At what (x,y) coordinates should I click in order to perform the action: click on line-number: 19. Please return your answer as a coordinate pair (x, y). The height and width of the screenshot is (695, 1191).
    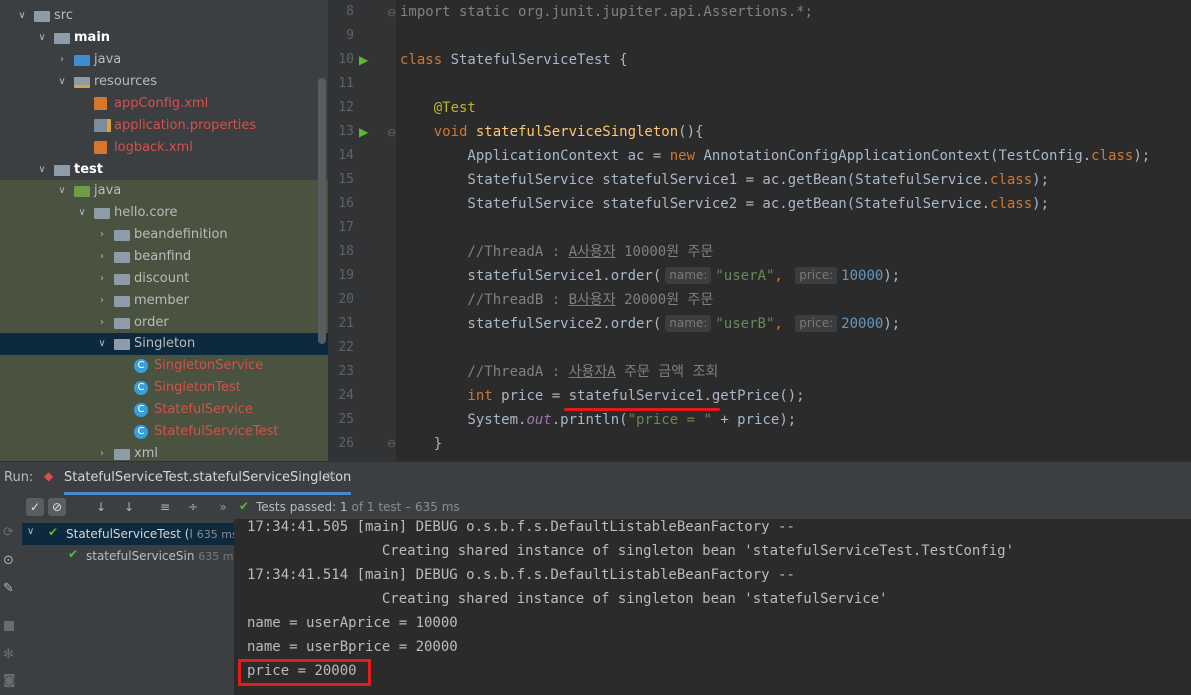
    Looking at the image, I should click on (346, 275).